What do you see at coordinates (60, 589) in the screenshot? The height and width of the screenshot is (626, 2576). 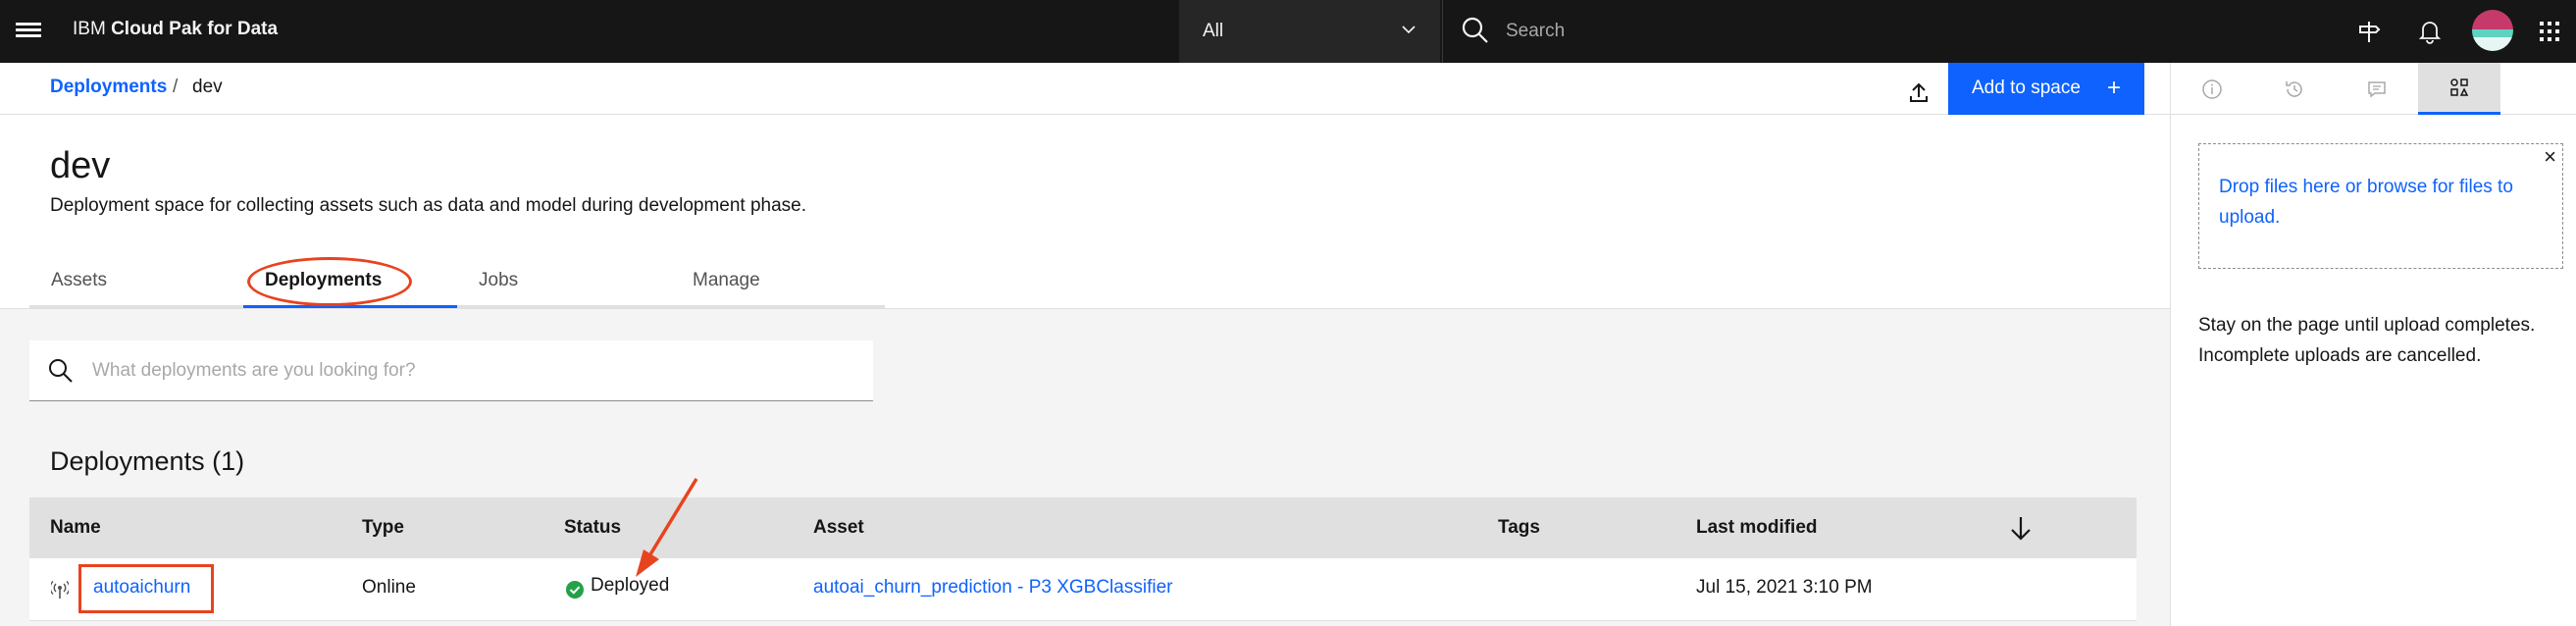 I see `deployment-online-icon` at bounding box center [60, 589].